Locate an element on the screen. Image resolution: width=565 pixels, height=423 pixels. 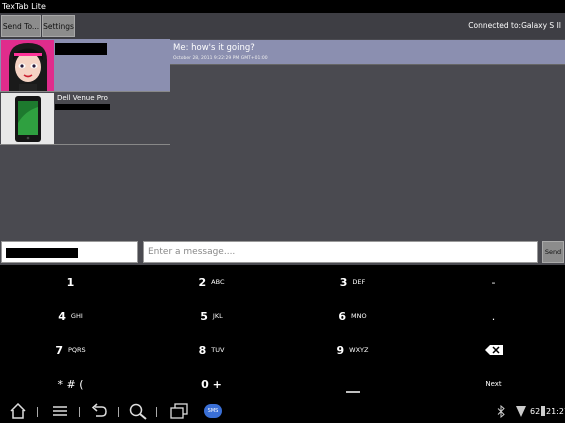
signal-icon is located at coordinates (521, 411).